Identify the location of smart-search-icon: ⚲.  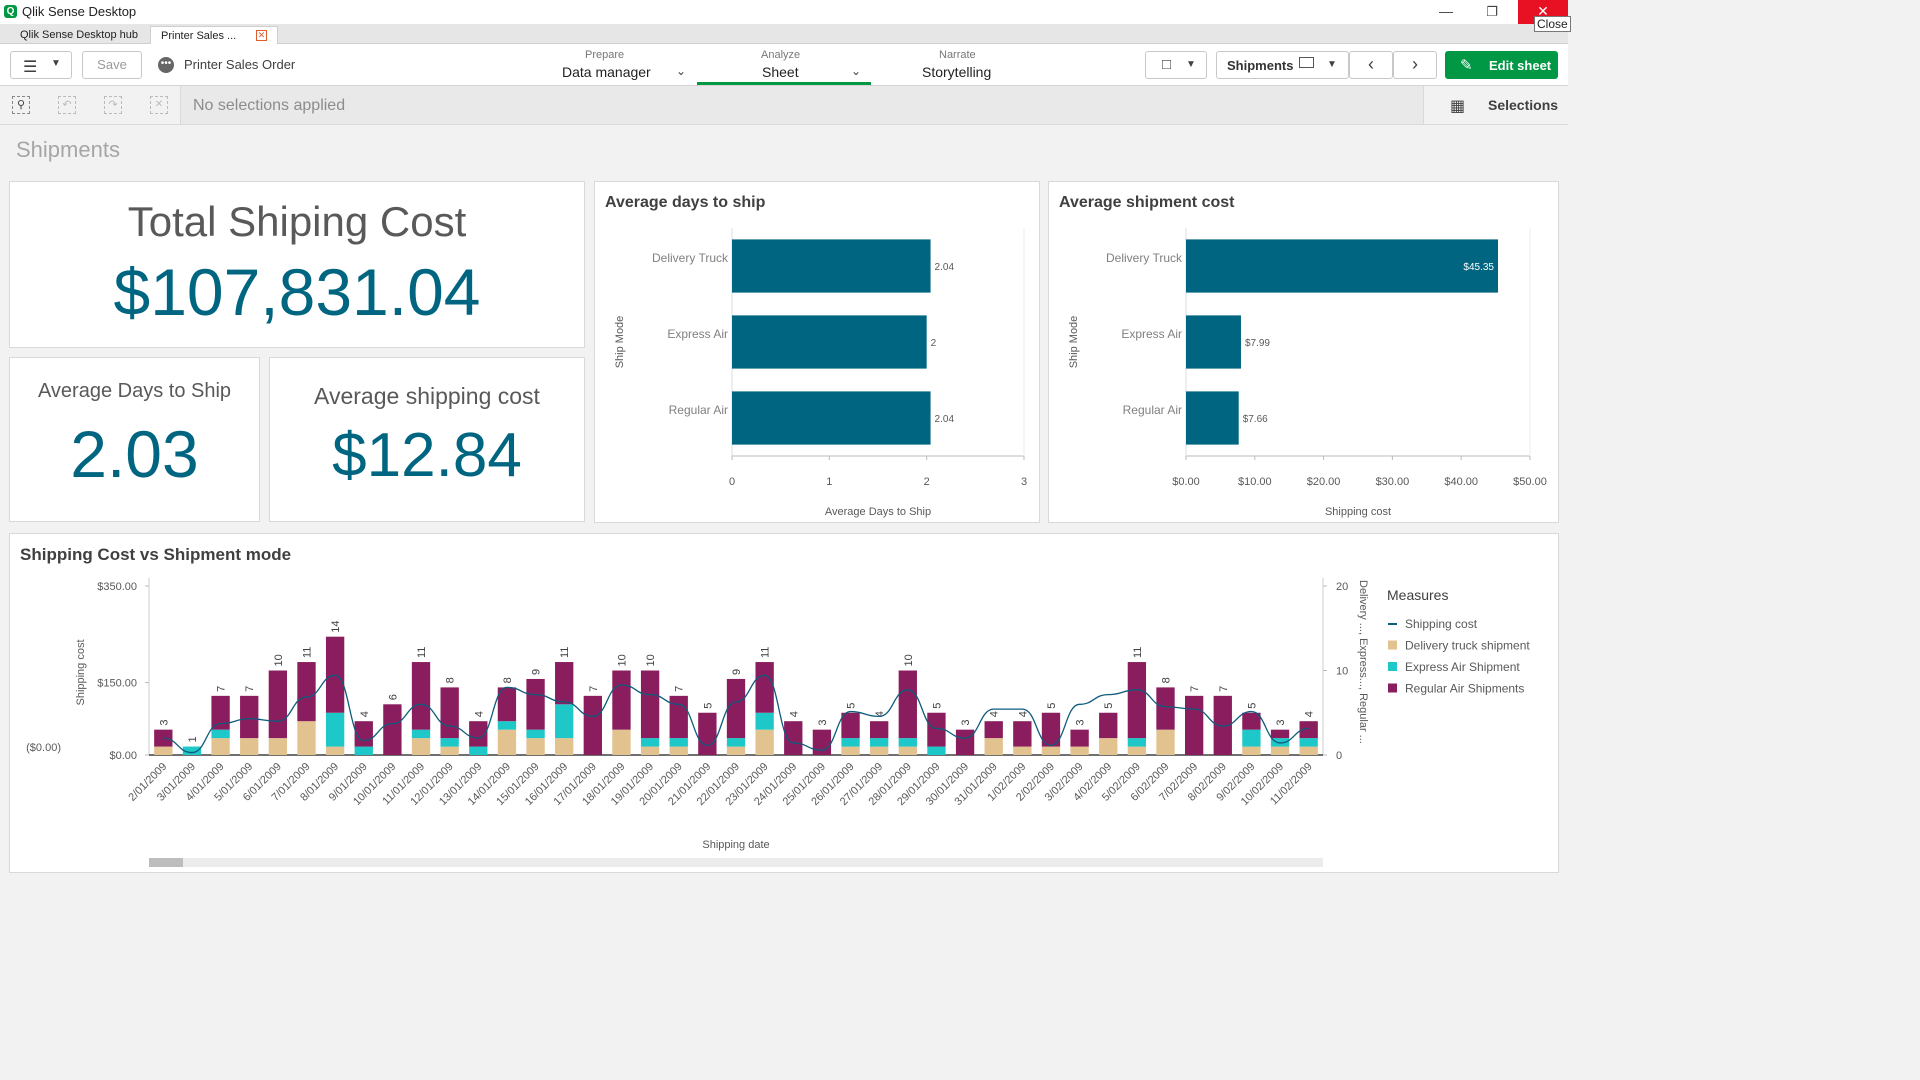
(21, 105).